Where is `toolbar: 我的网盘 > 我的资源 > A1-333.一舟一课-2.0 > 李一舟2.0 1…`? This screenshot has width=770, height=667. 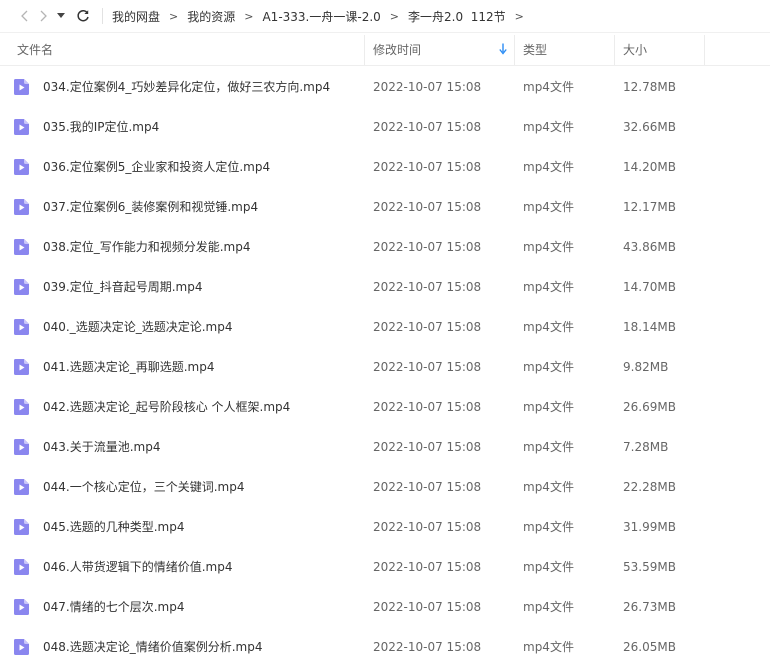 toolbar: 我的网盘 > 我的资源 > A1-333.一舟一课-2.0 > 李一舟2.0 1… is located at coordinates (385, 16).